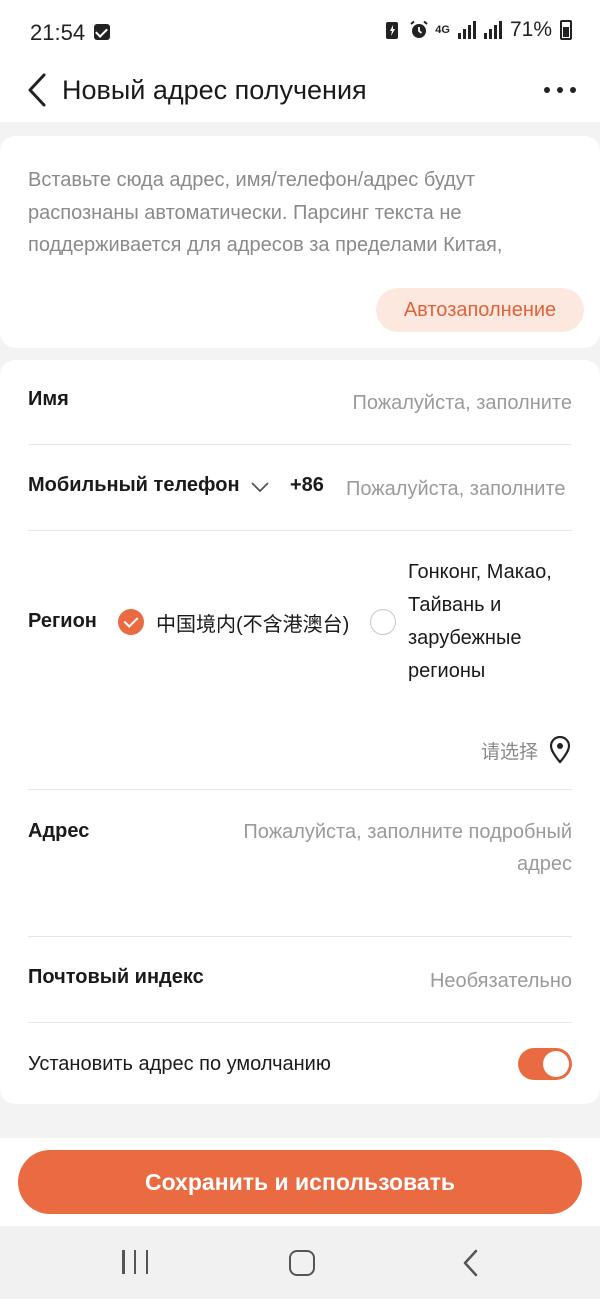 The image size is (600, 1299). I want to click on chevron-down-icon, so click(260, 486).